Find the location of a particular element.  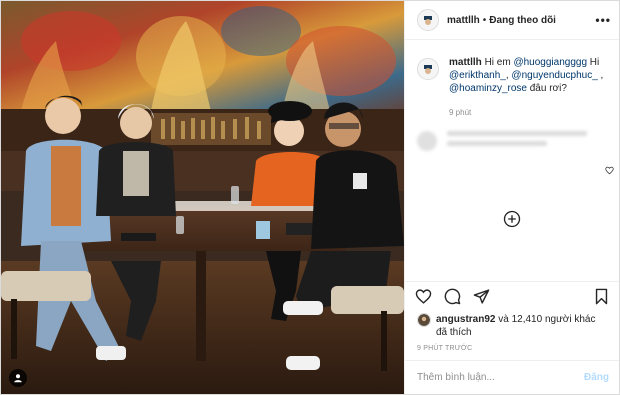

caption-text-part: , is located at coordinates (600, 75).